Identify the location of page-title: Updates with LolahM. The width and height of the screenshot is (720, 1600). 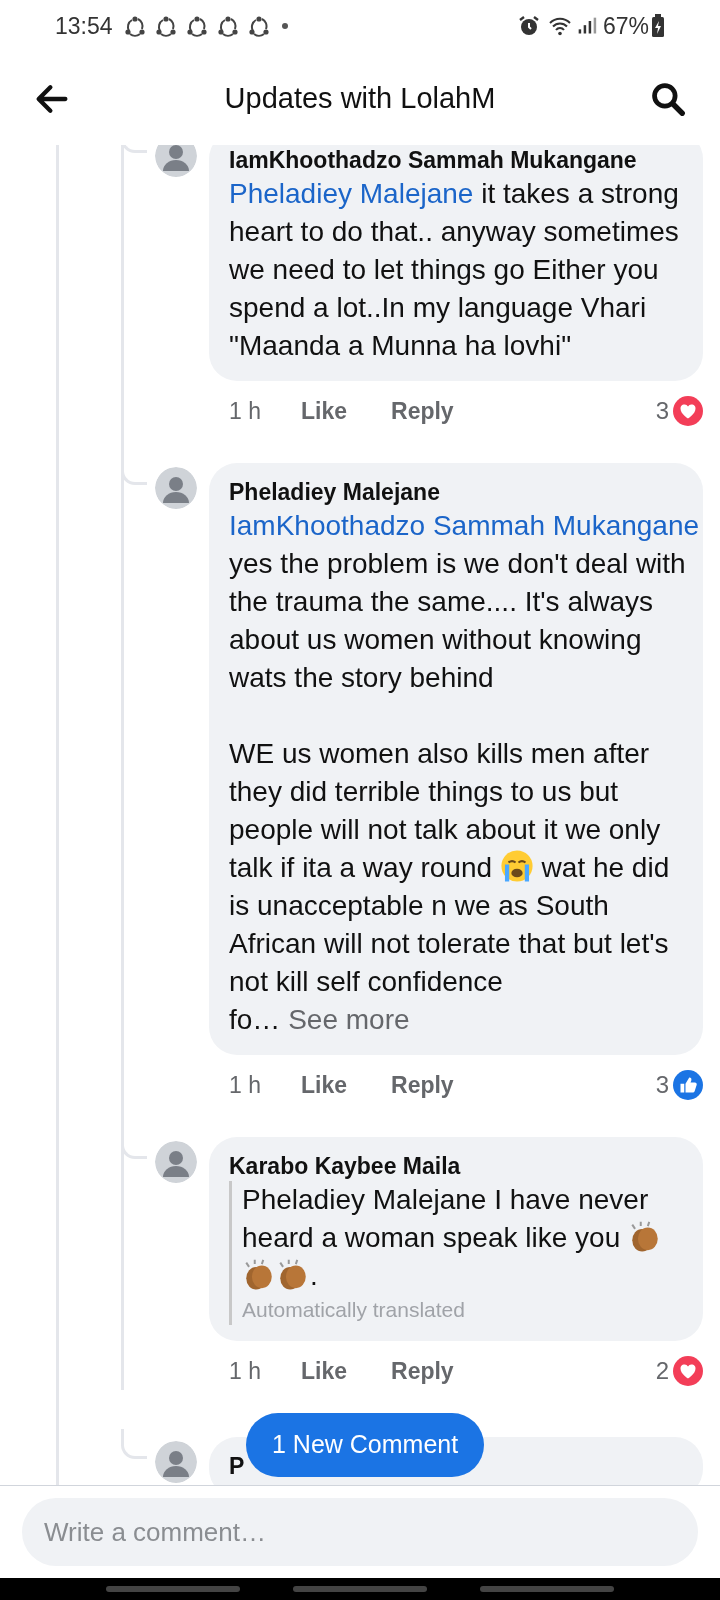
(360, 98).